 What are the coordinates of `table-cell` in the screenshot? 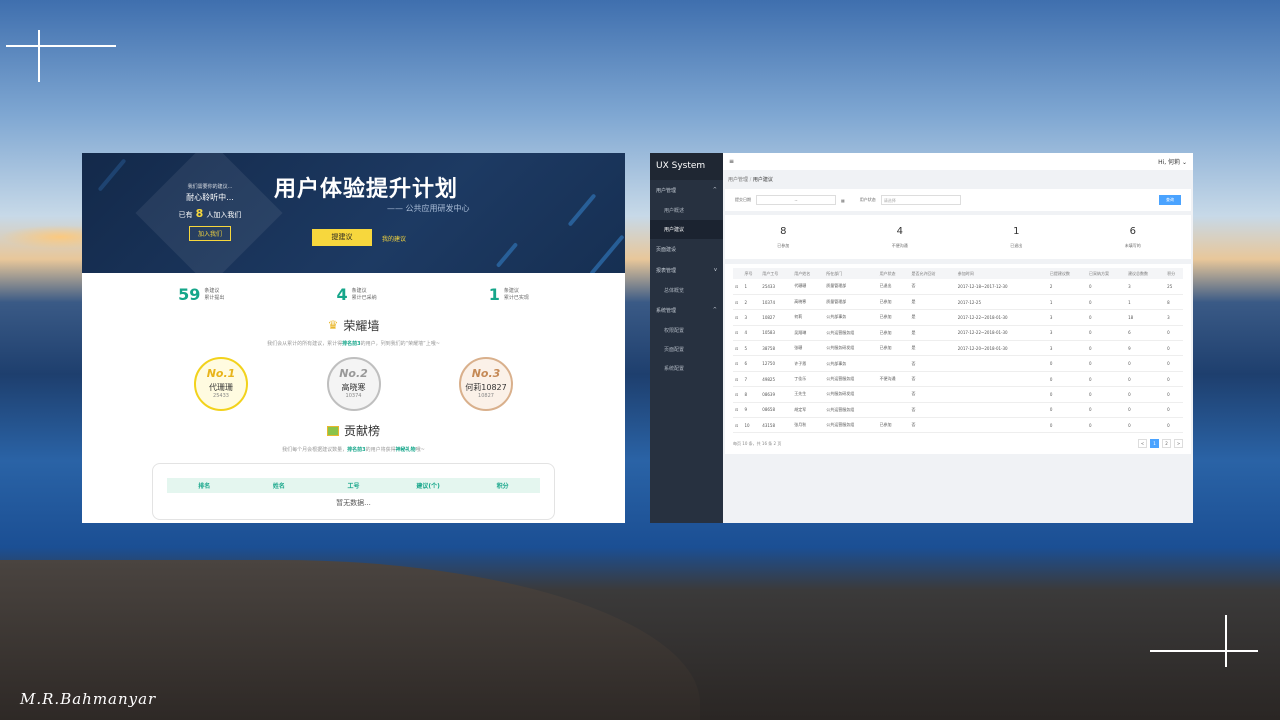 It's located at (893, 410).